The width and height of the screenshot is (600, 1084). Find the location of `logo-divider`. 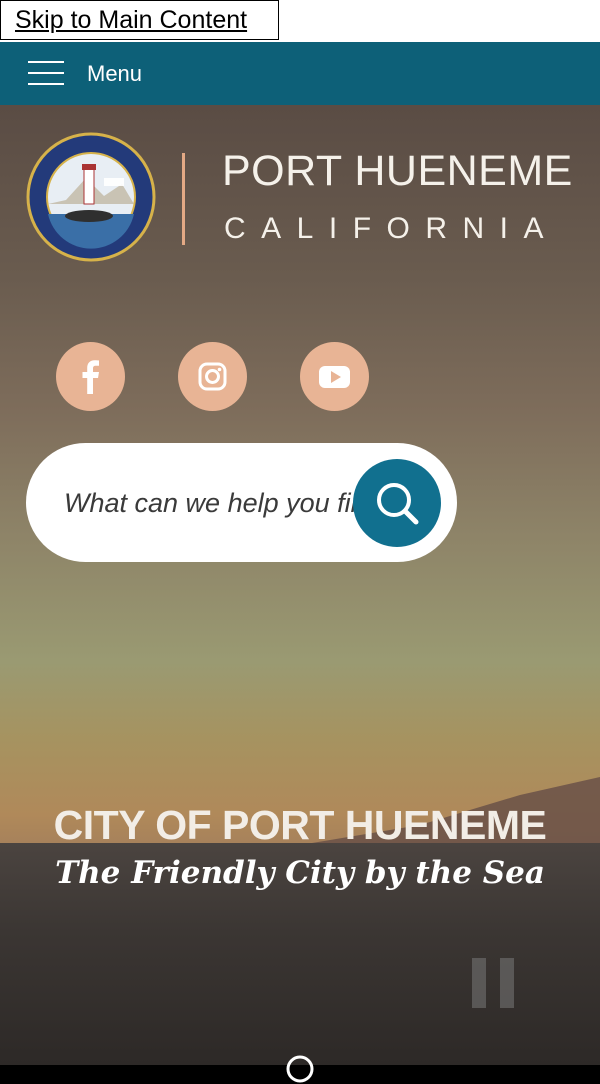

logo-divider is located at coordinates (183, 199).